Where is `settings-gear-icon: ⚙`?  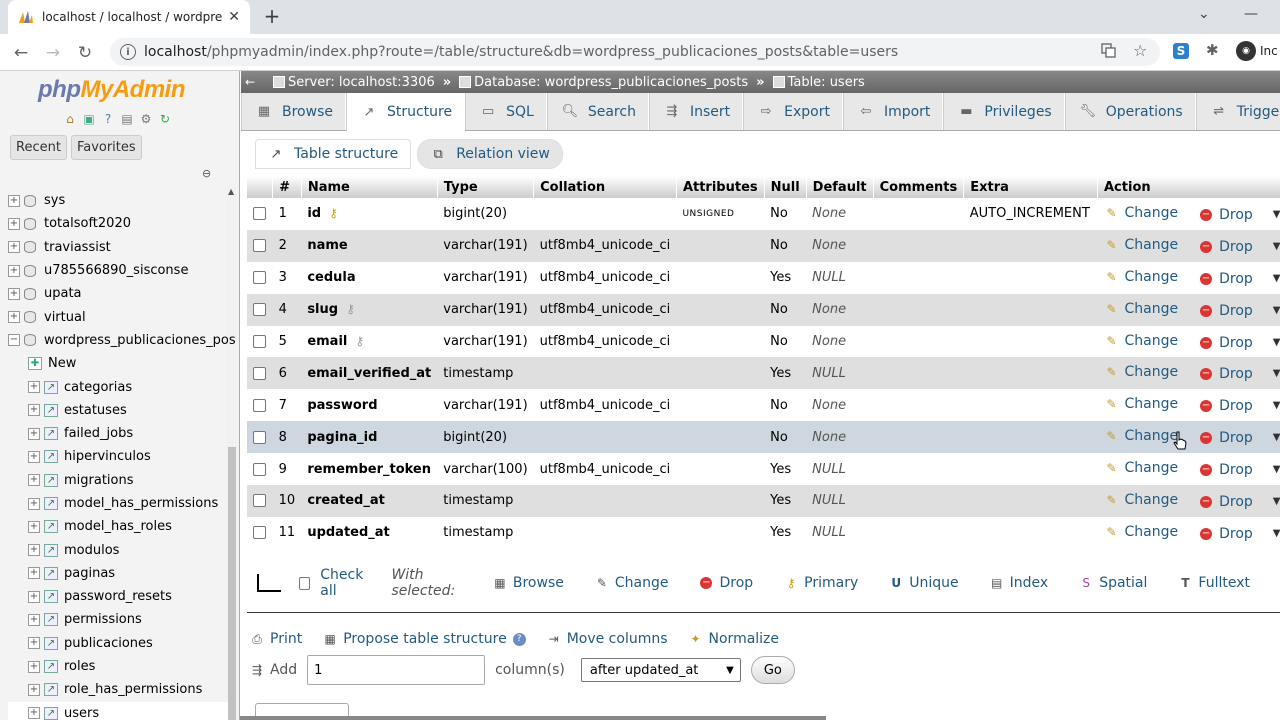 settings-gear-icon: ⚙ is located at coordinates (146, 119).